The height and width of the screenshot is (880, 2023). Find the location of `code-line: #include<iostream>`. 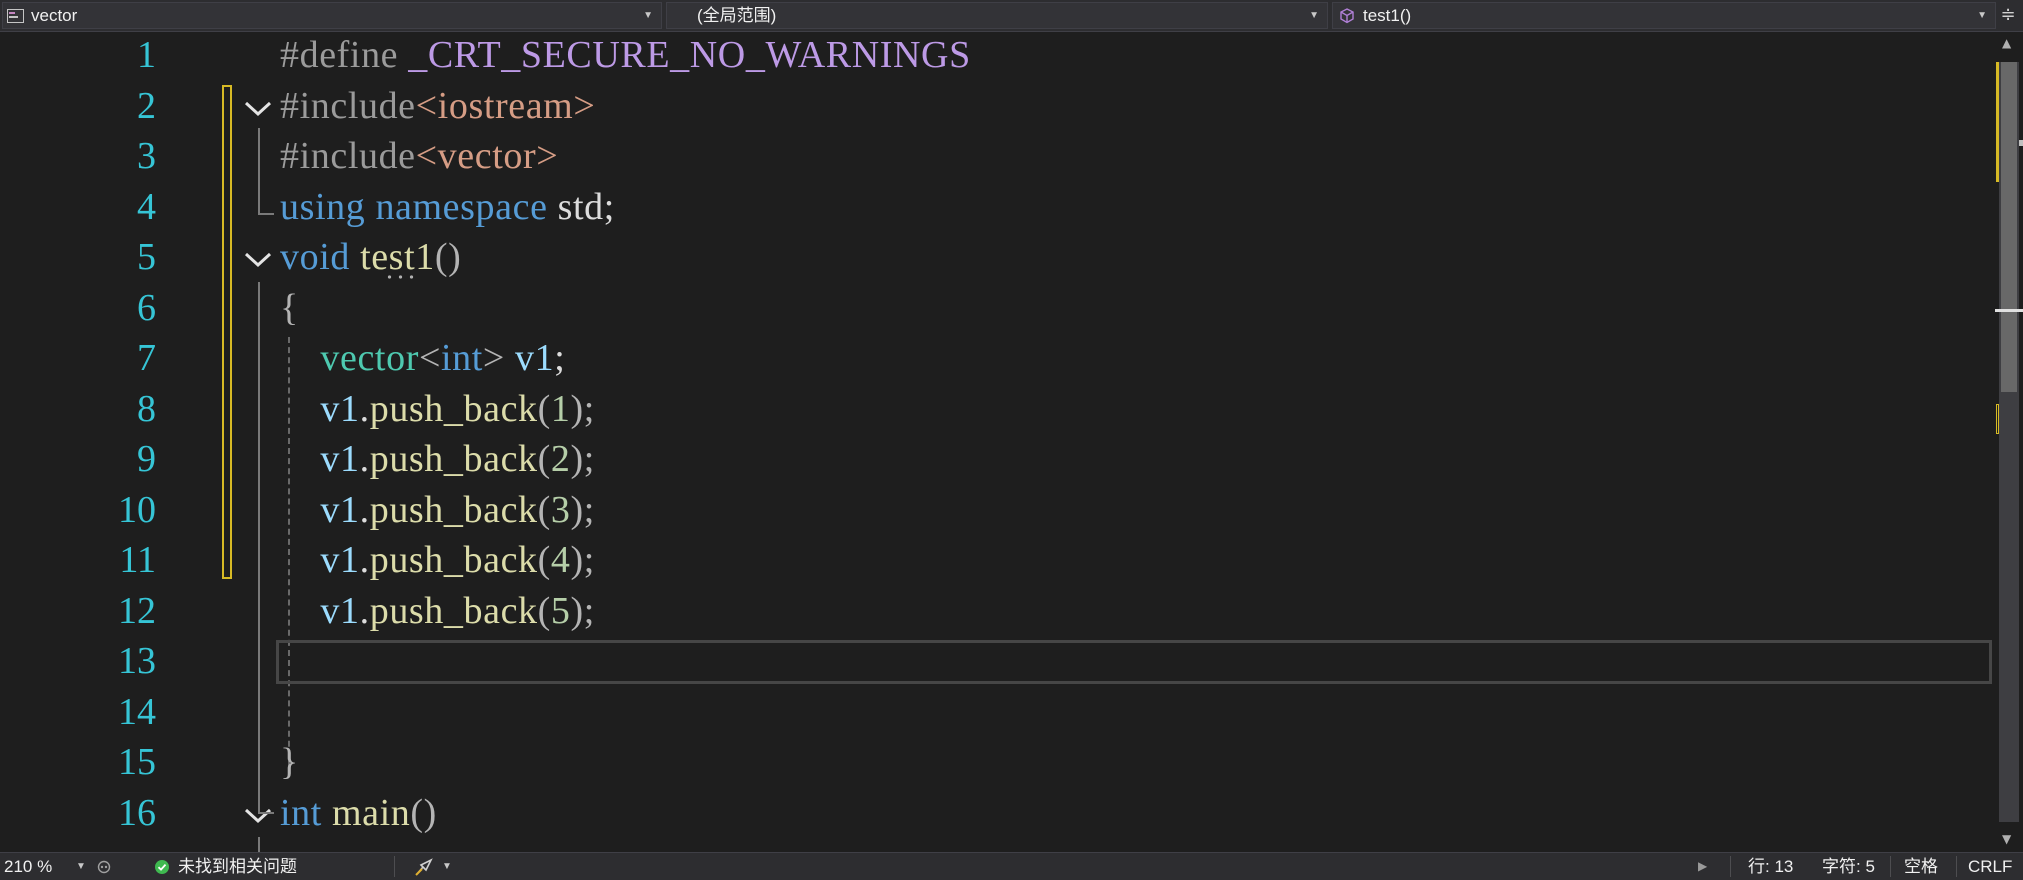

code-line: #include<iostream> is located at coordinates (437, 106).